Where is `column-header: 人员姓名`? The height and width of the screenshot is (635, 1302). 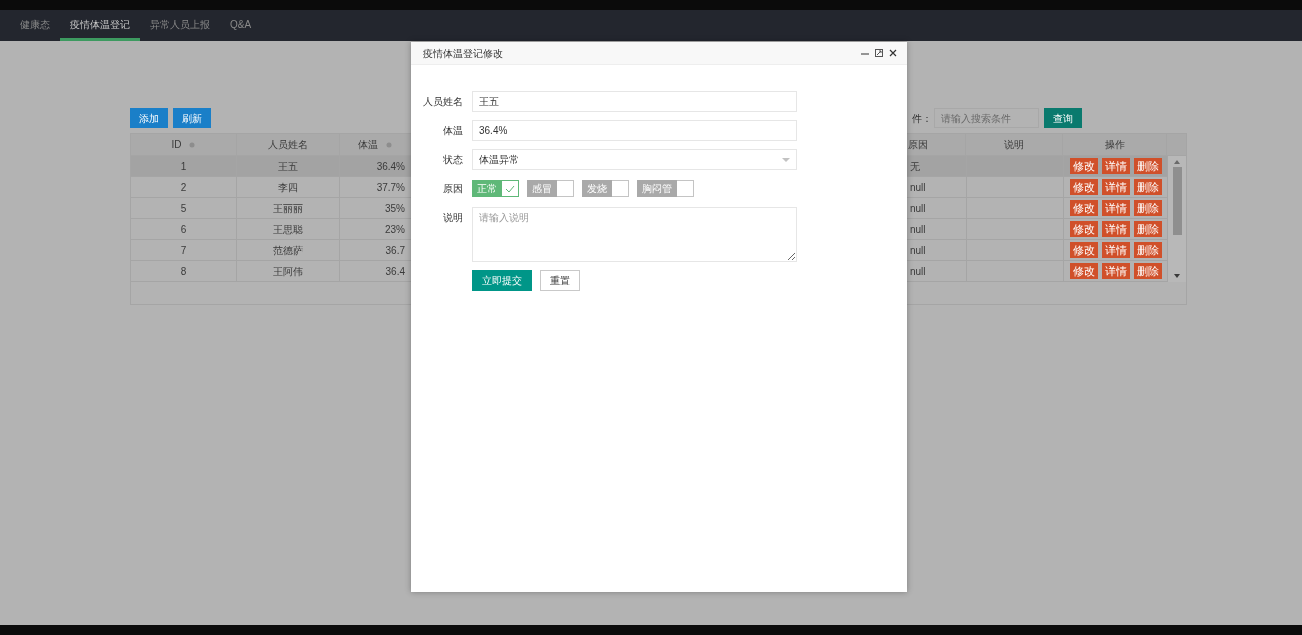 column-header: 人员姓名 is located at coordinates (287, 145).